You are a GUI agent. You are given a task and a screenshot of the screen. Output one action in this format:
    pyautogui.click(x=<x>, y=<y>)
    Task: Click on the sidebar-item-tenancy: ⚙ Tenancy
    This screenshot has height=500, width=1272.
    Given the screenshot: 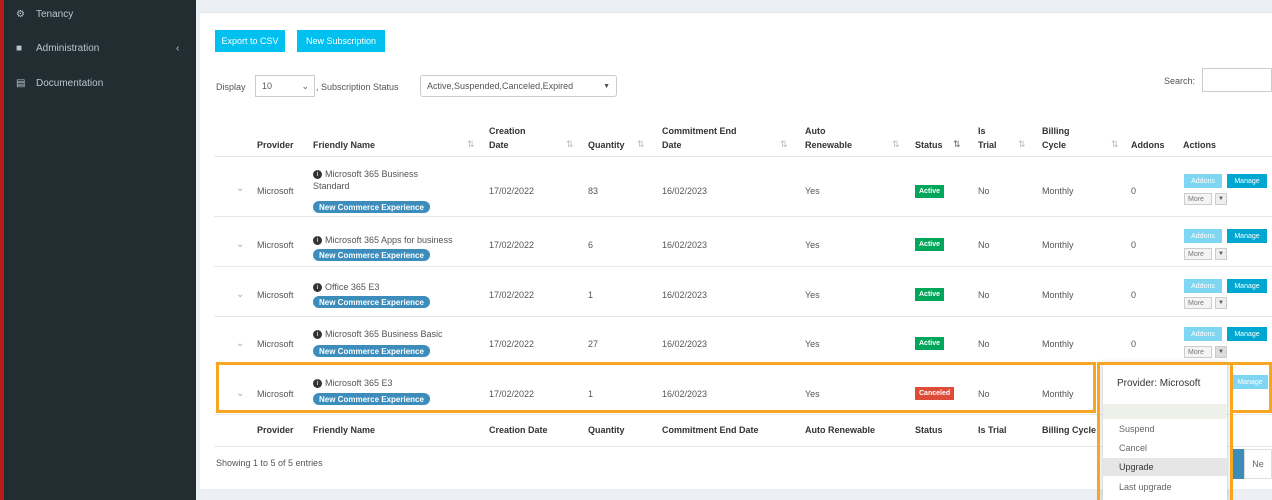 What is the action you would take?
    pyautogui.click(x=44, y=14)
    